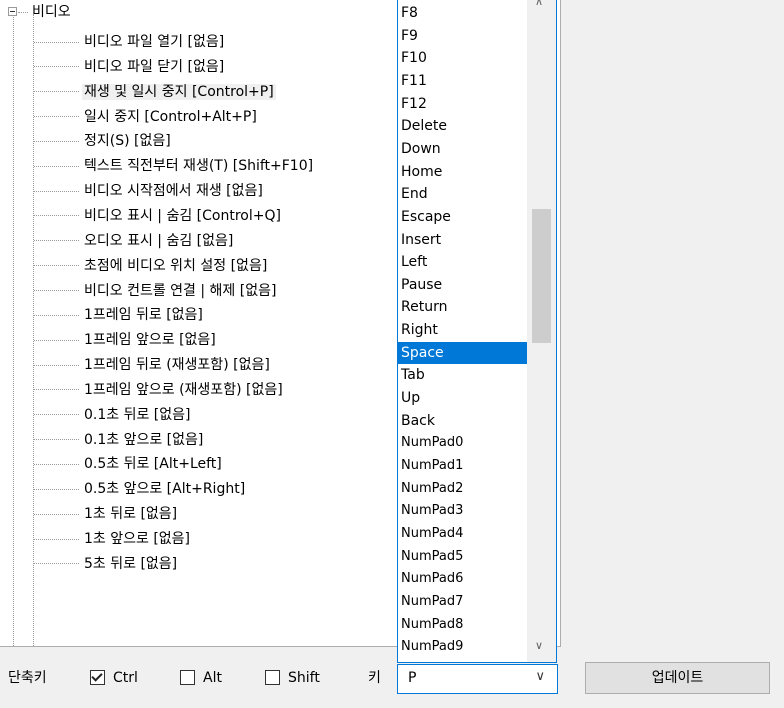  What do you see at coordinates (97, 677) in the screenshot?
I see `ctrl-checkbox` at bounding box center [97, 677].